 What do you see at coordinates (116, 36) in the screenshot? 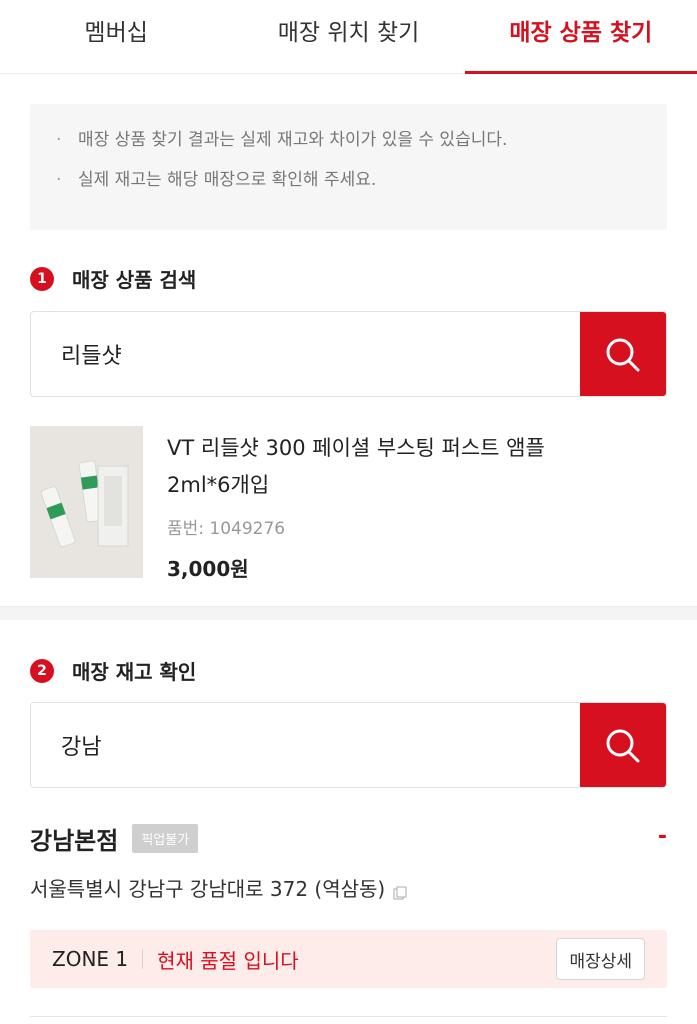
I see `tab-membership: 멤버십` at bounding box center [116, 36].